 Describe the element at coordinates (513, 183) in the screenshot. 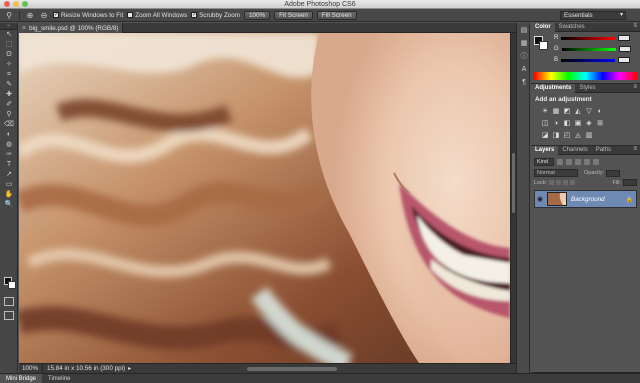

I see `scroll-thumb` at that location.